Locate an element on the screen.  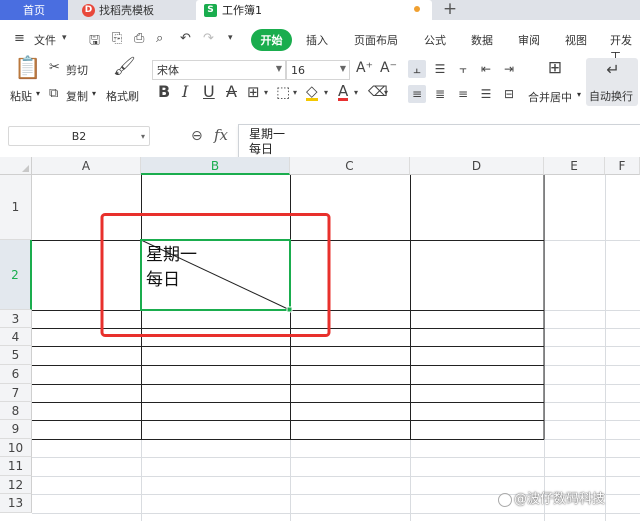
watermark: @波仔数码科技 is located at coordinates (551, 497).